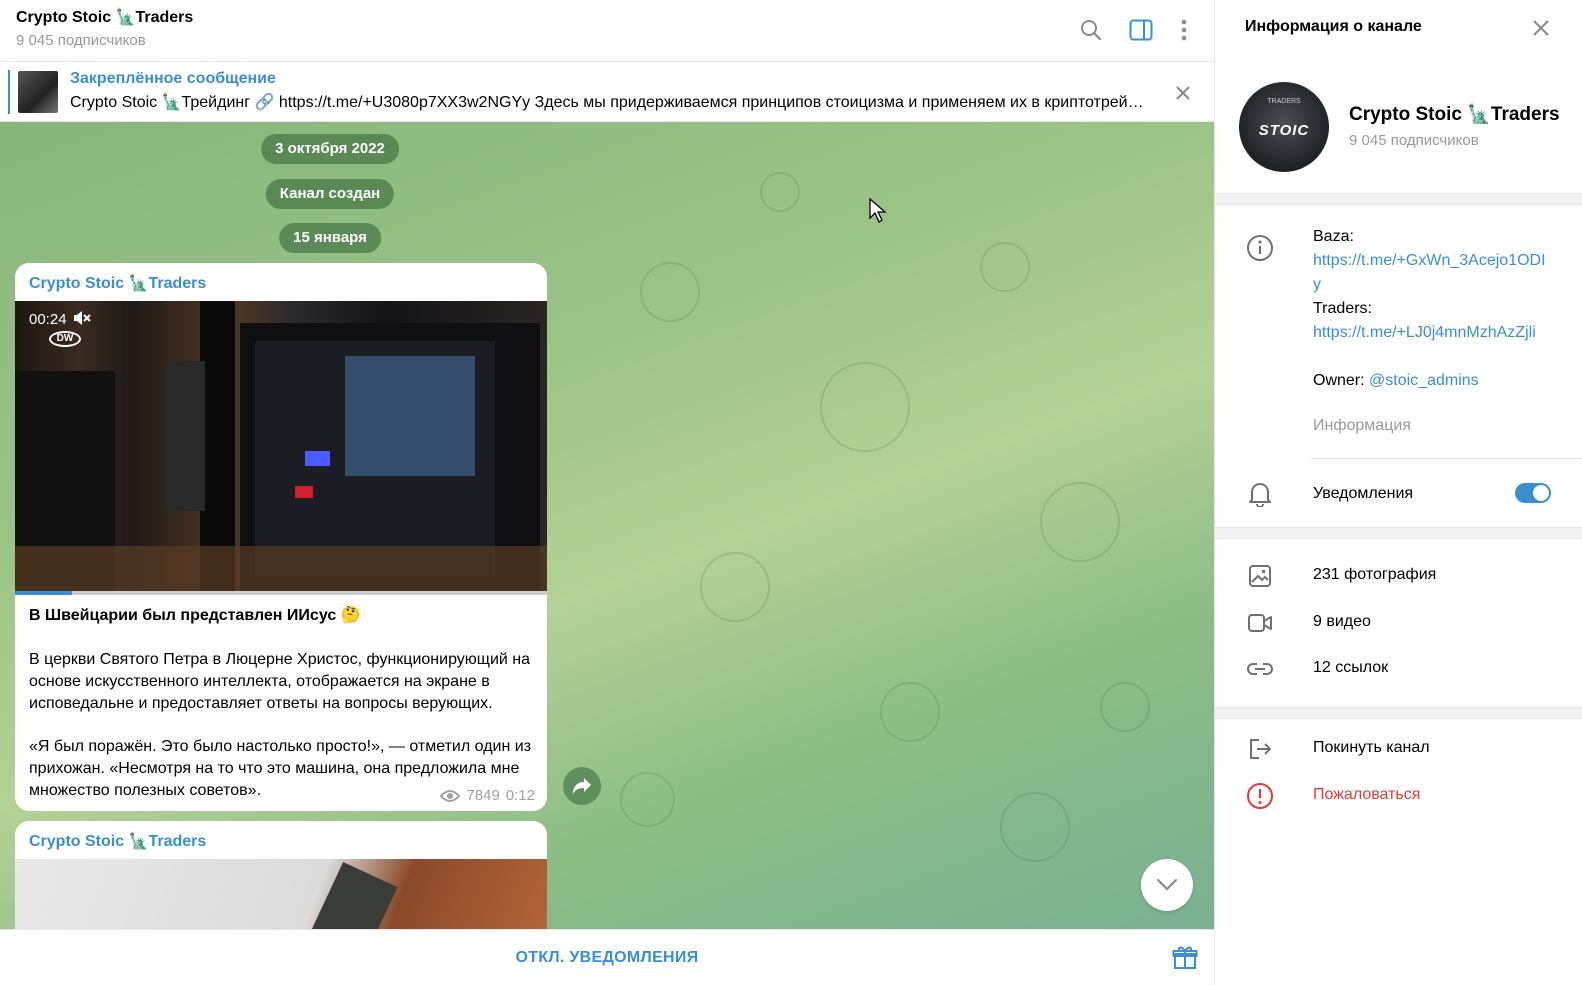 The height and width of the screenshot is (985, 1582). Describe the element at coordinates (1260, 796) in the screenshot. I see `report-icon` at that location.